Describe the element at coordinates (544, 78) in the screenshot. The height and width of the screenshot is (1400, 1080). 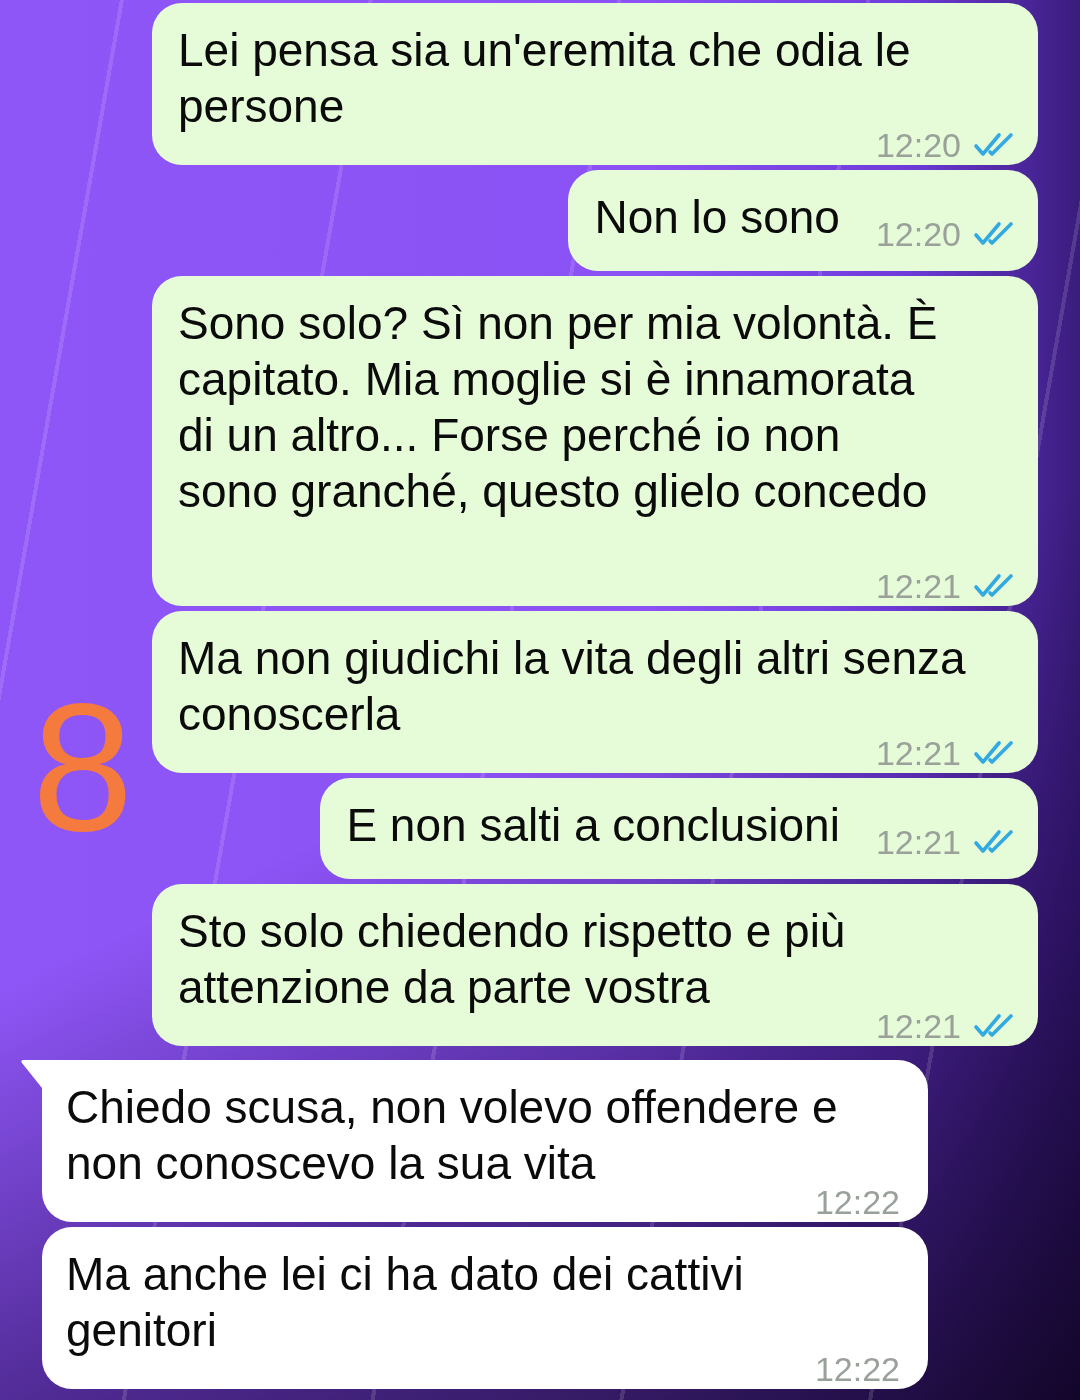
I see `message-text: Lei pensa sia un'eremita che odia le persone` at that location.